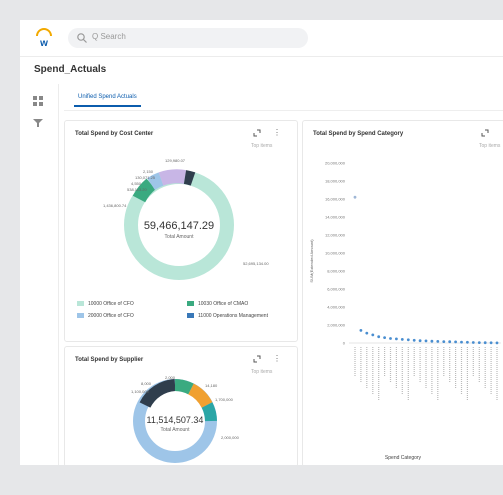  I want to click on slice-label: 538,113.20, so click(137, 189).